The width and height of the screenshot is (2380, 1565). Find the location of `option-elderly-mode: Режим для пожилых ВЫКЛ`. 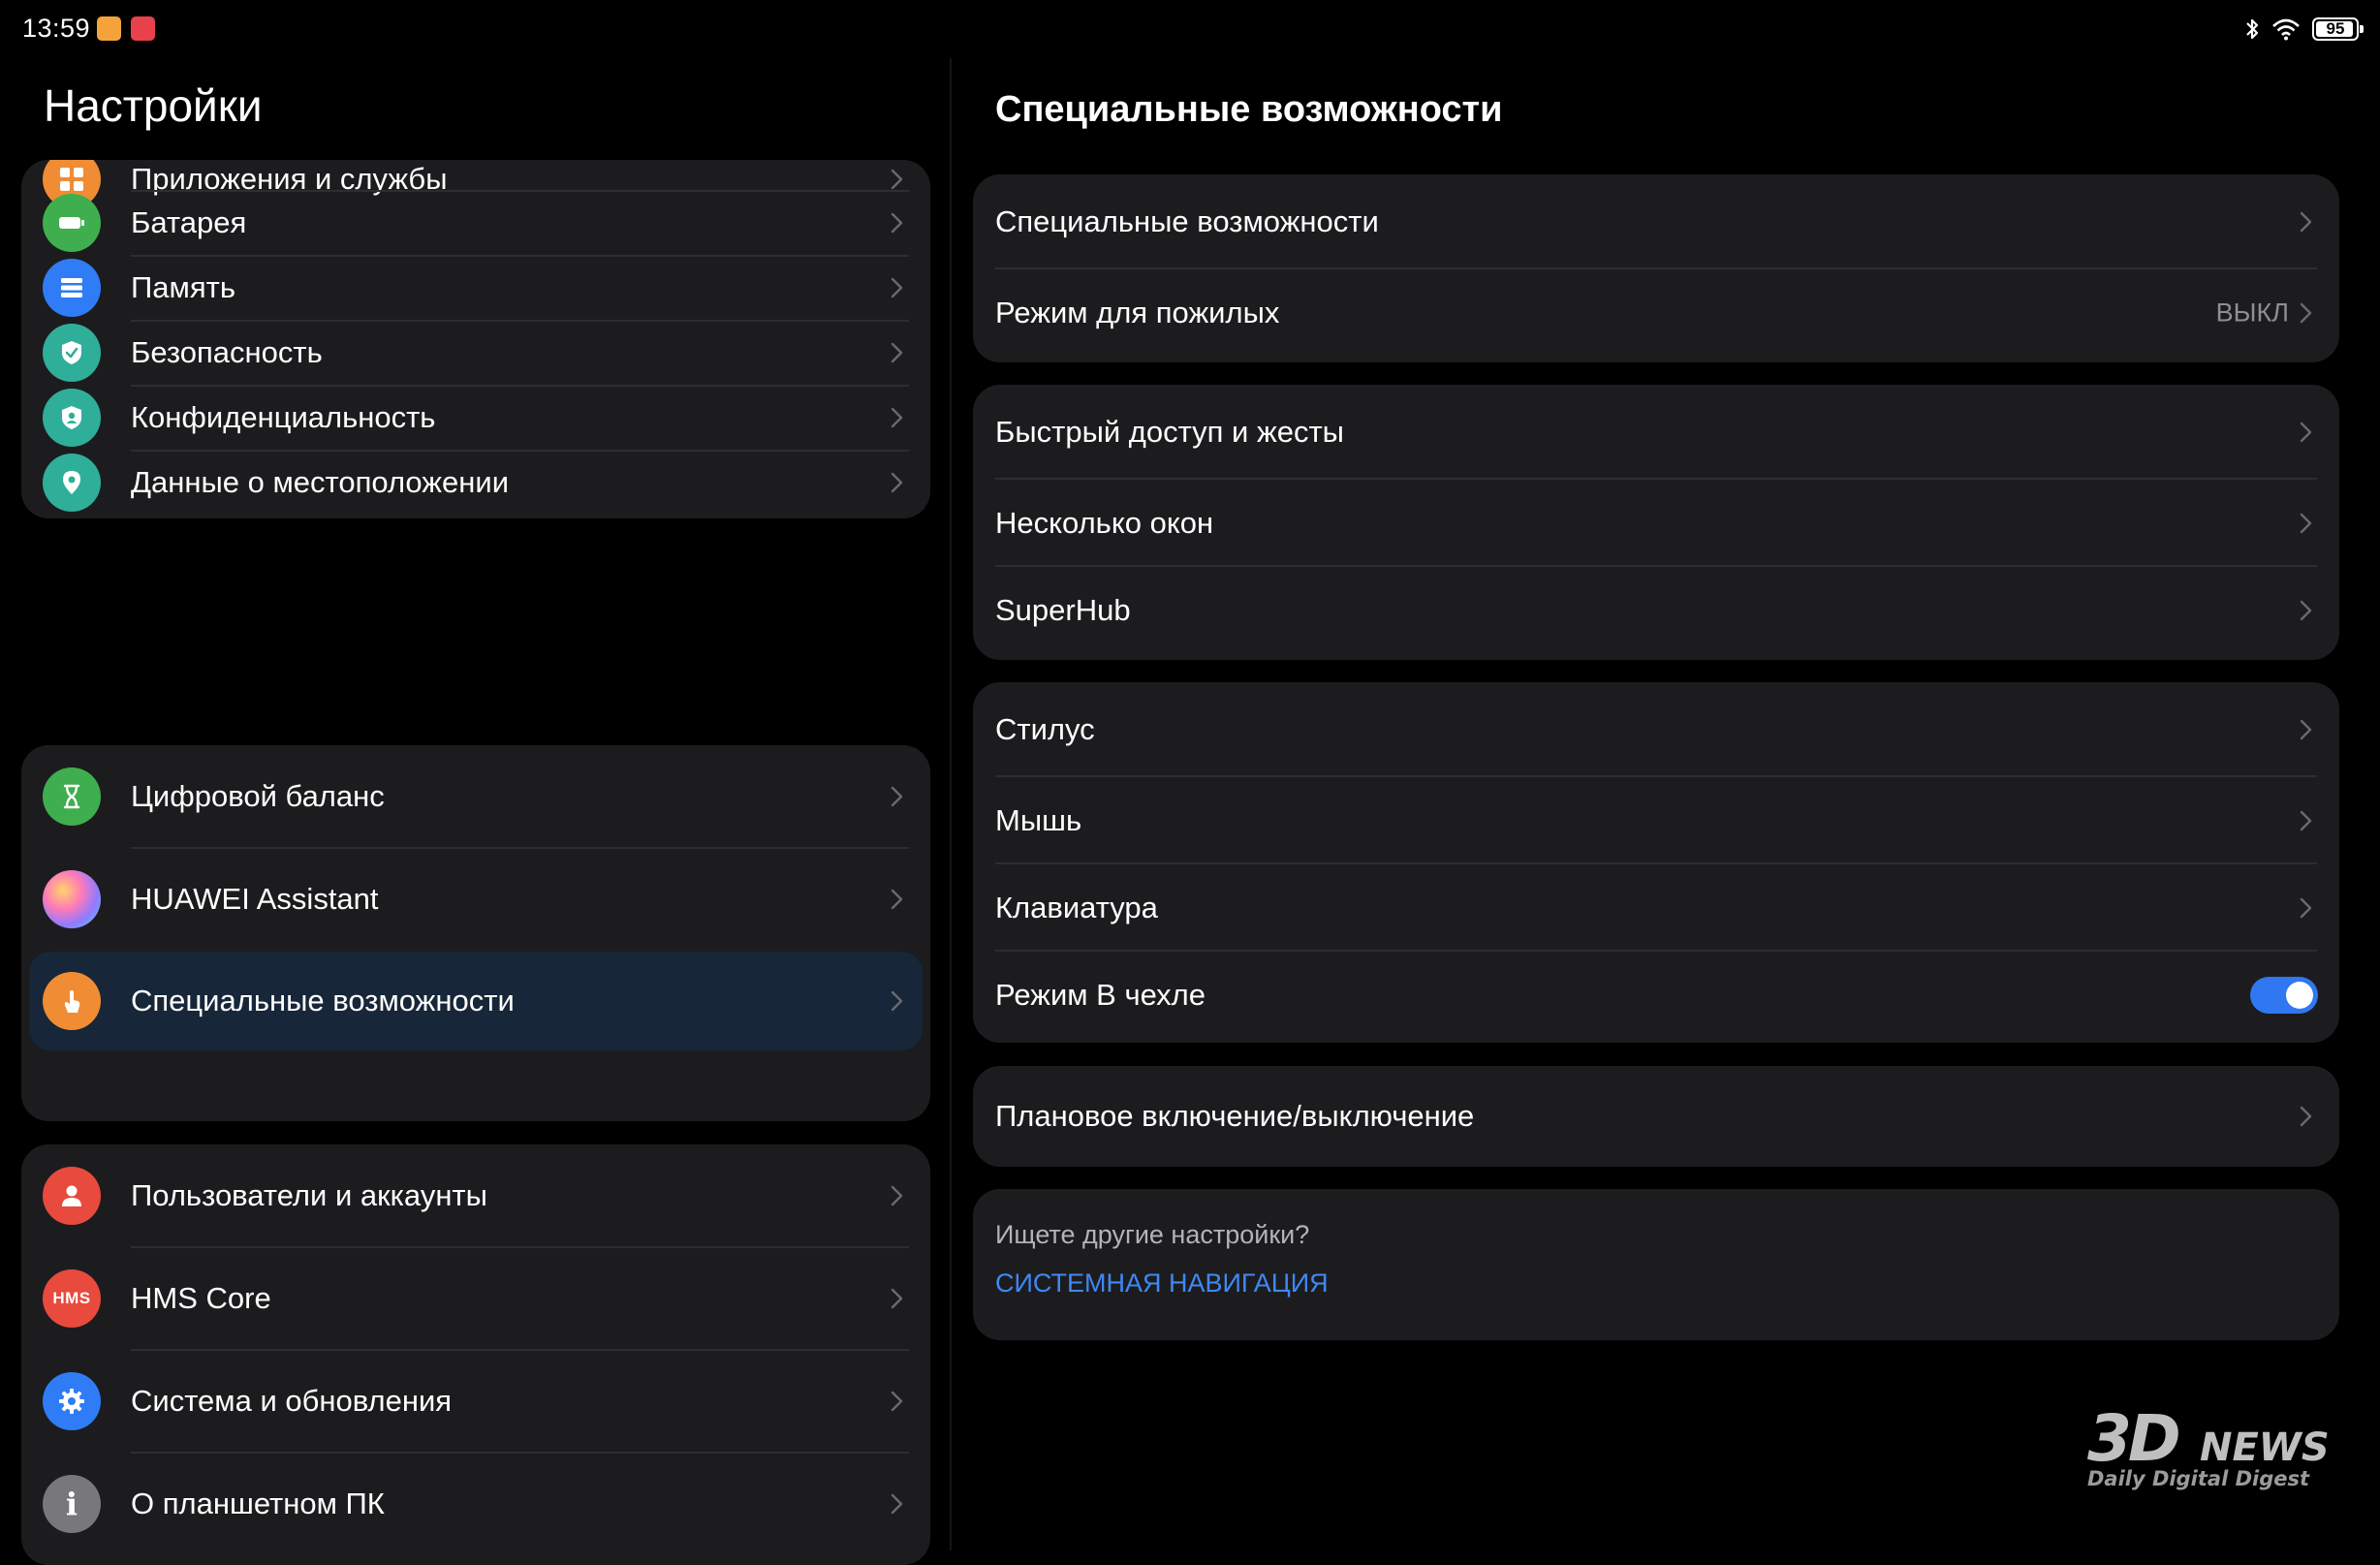

option-elderly-mode: Режим для пожилых ВЫКЛ is located at coordinates (1656, 313).